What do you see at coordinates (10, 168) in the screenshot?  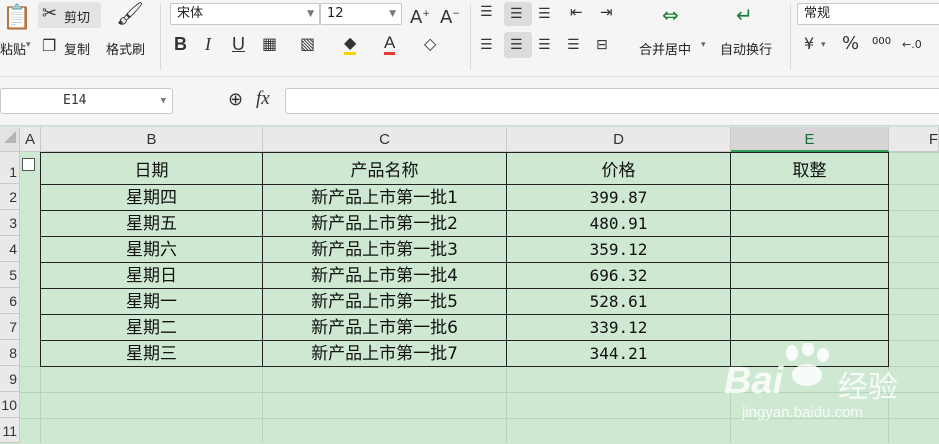 I see `row-header: 1` at bounding box center [10, 168].